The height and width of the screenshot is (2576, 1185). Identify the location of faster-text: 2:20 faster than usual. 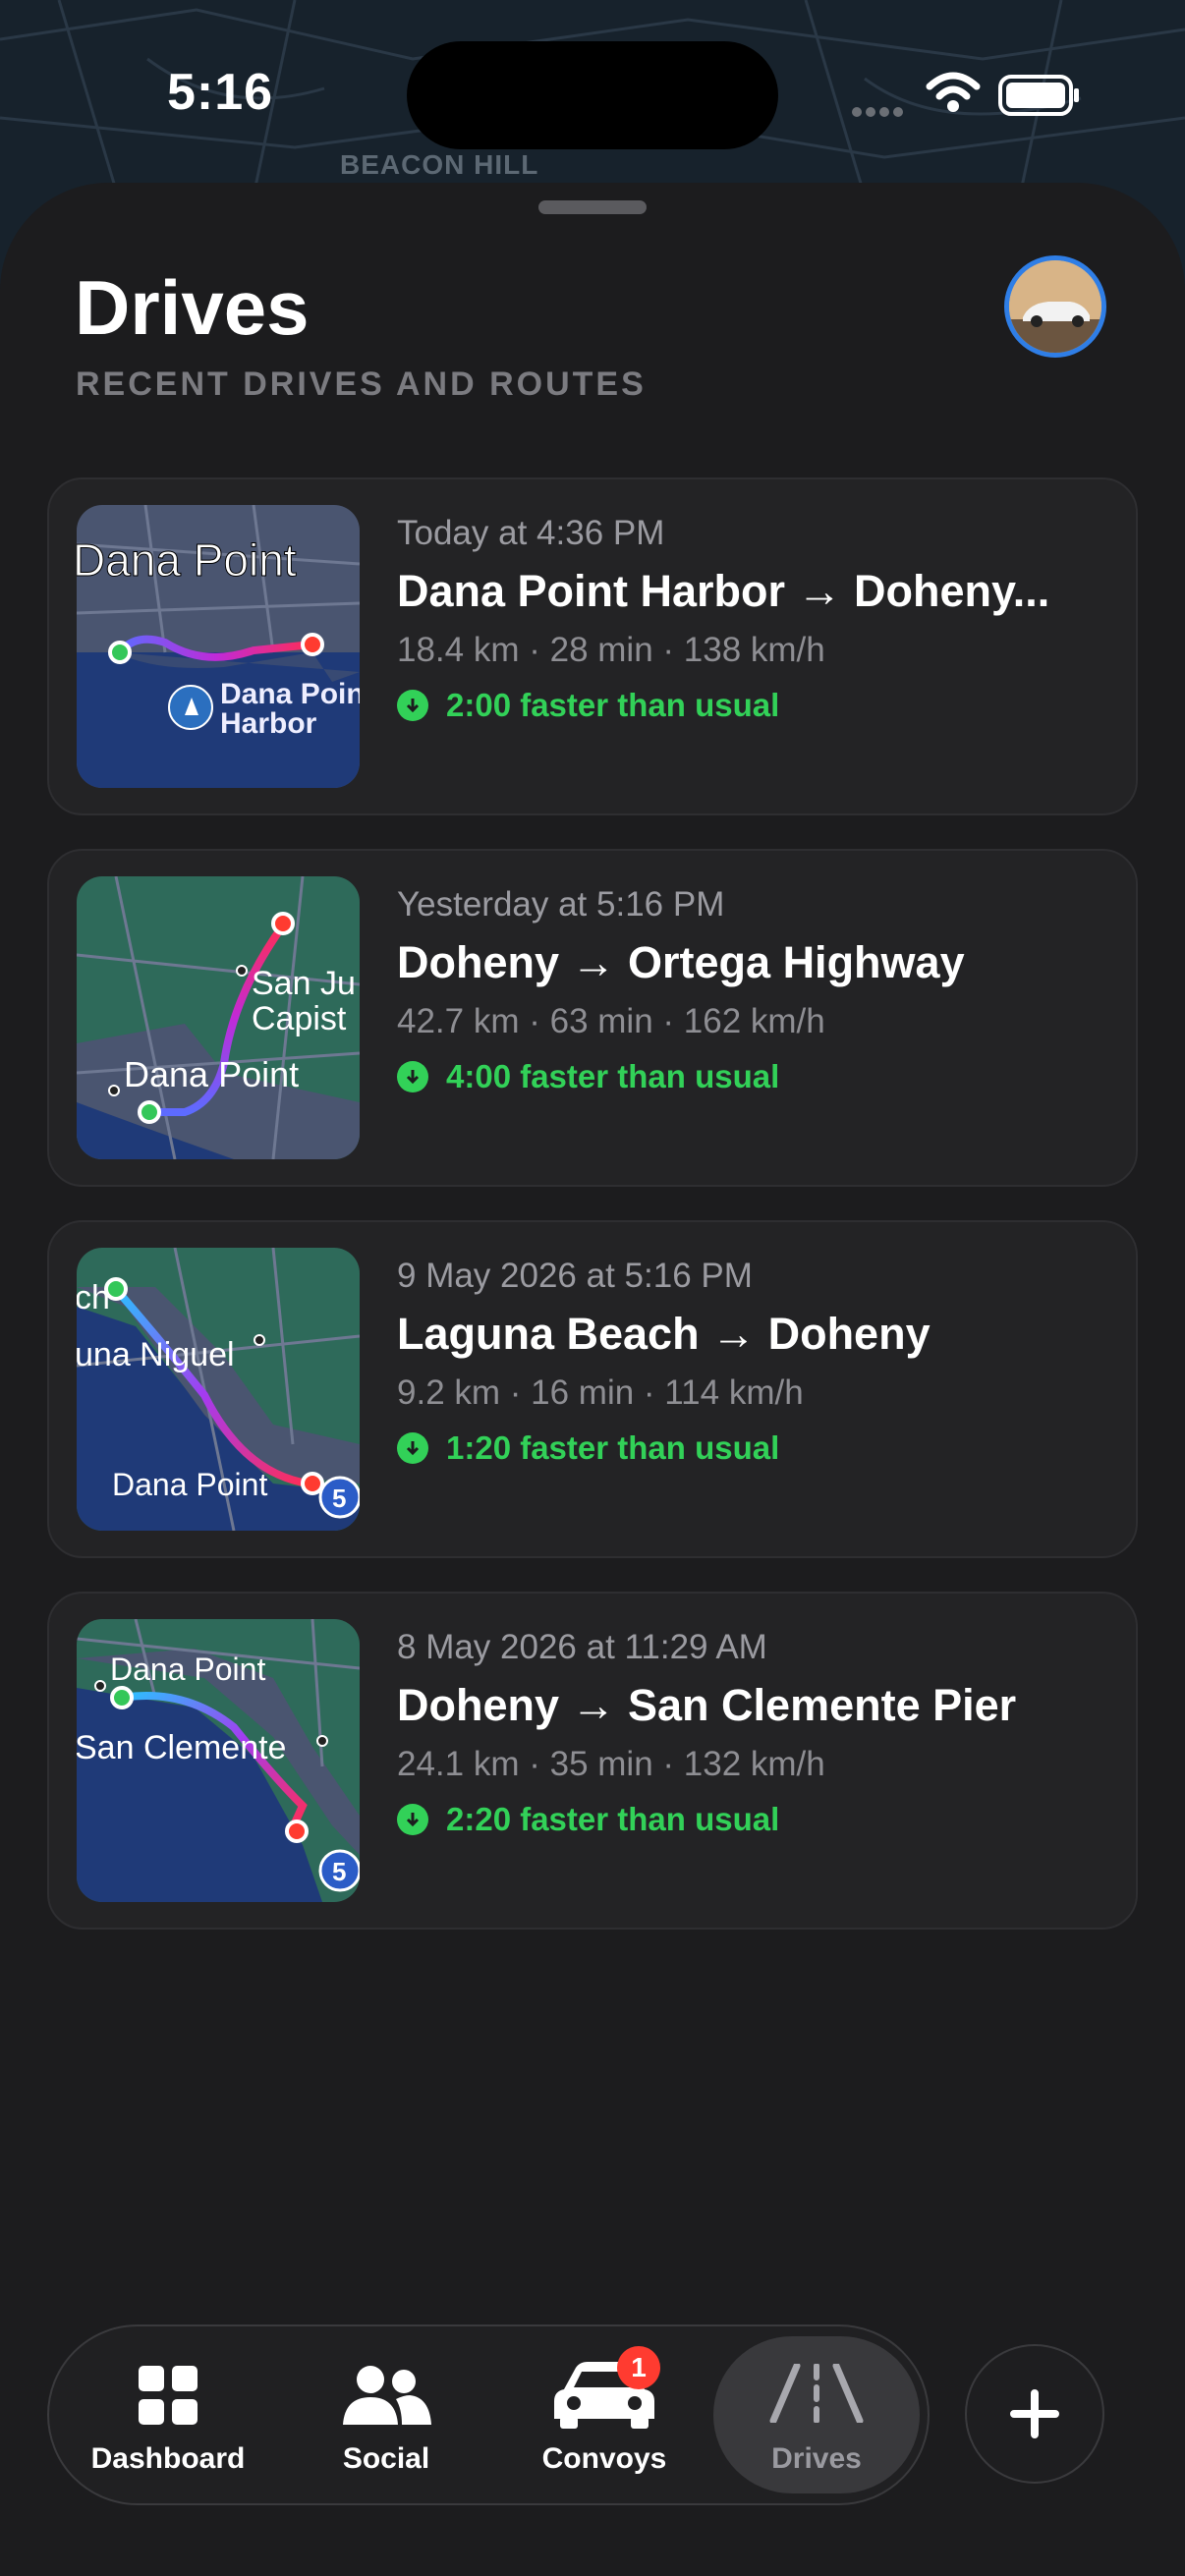
(613, 1819).